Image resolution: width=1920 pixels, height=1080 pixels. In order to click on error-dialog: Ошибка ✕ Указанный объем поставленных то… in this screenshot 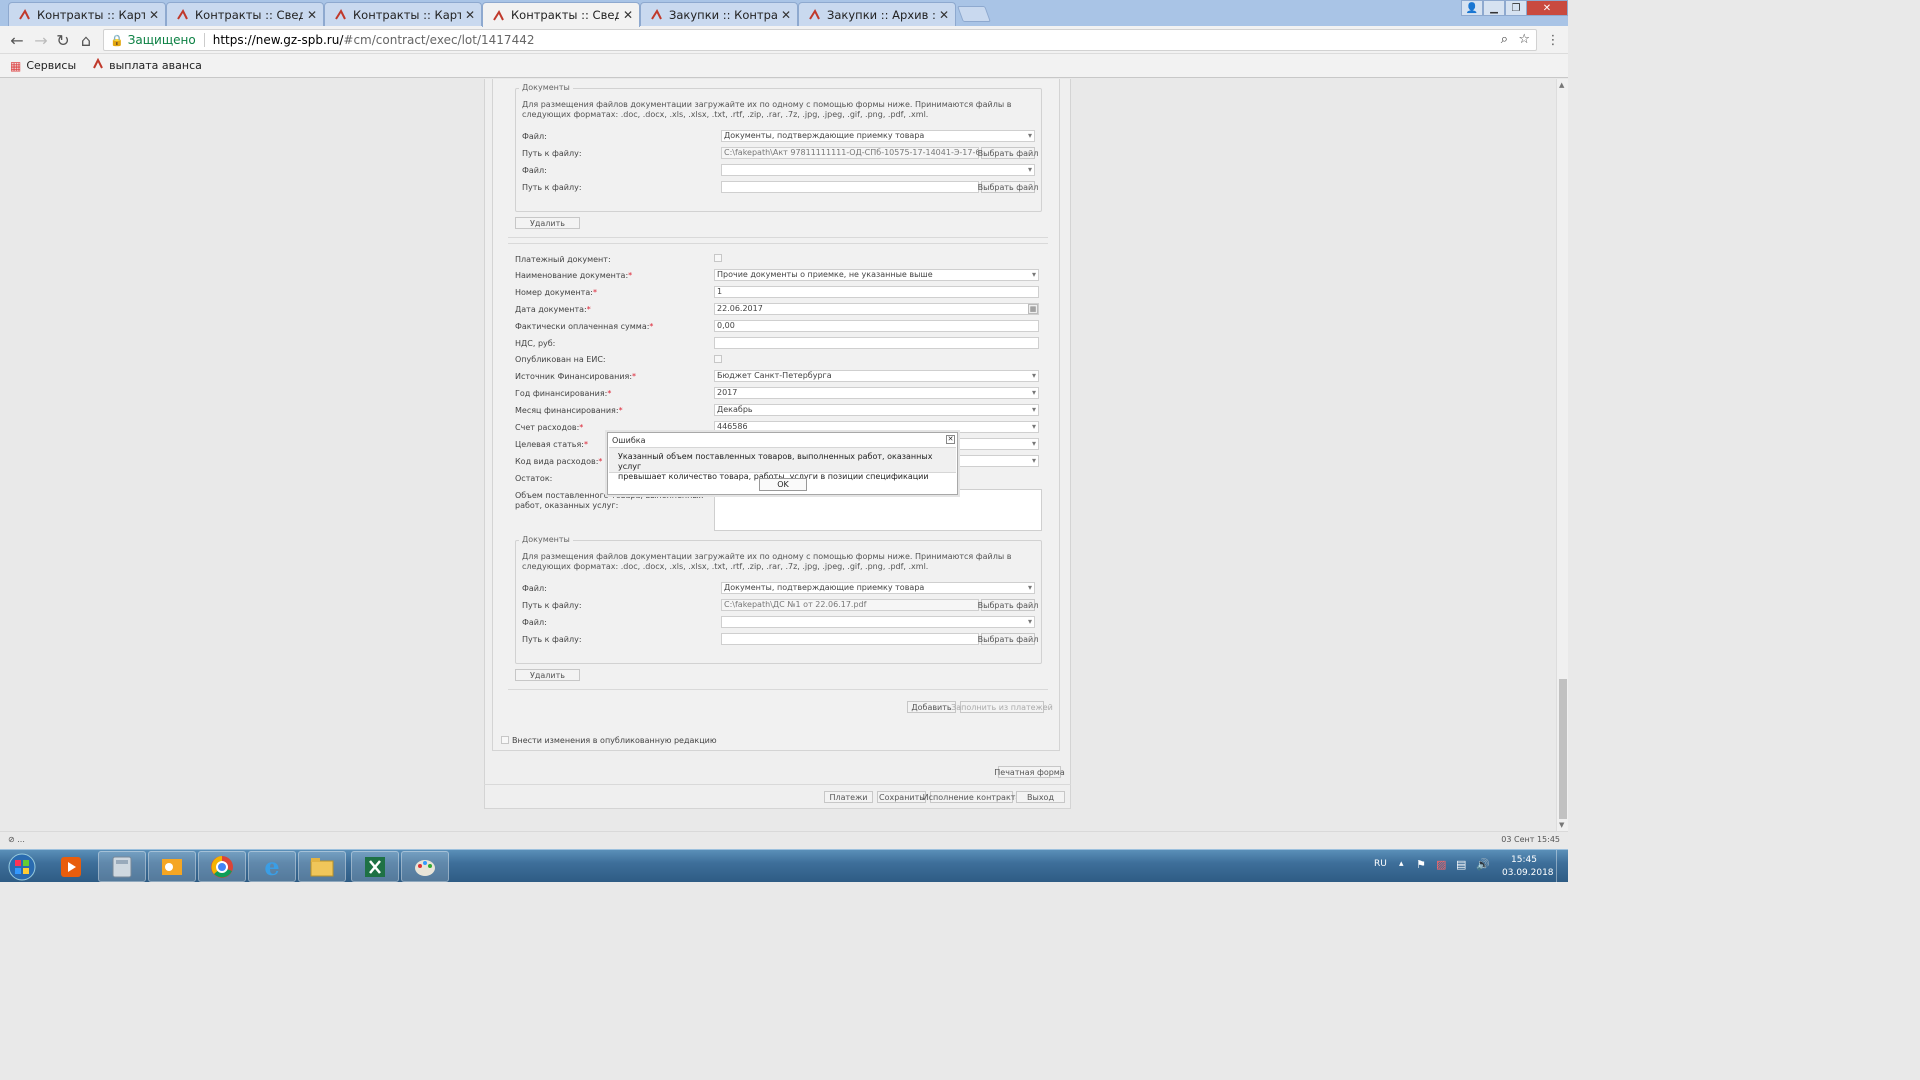, I will do `click(782, 463)`.